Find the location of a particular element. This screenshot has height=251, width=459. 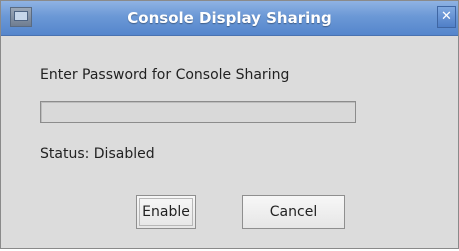

cancel-button: Cancel is located at coordinates (293, 212).